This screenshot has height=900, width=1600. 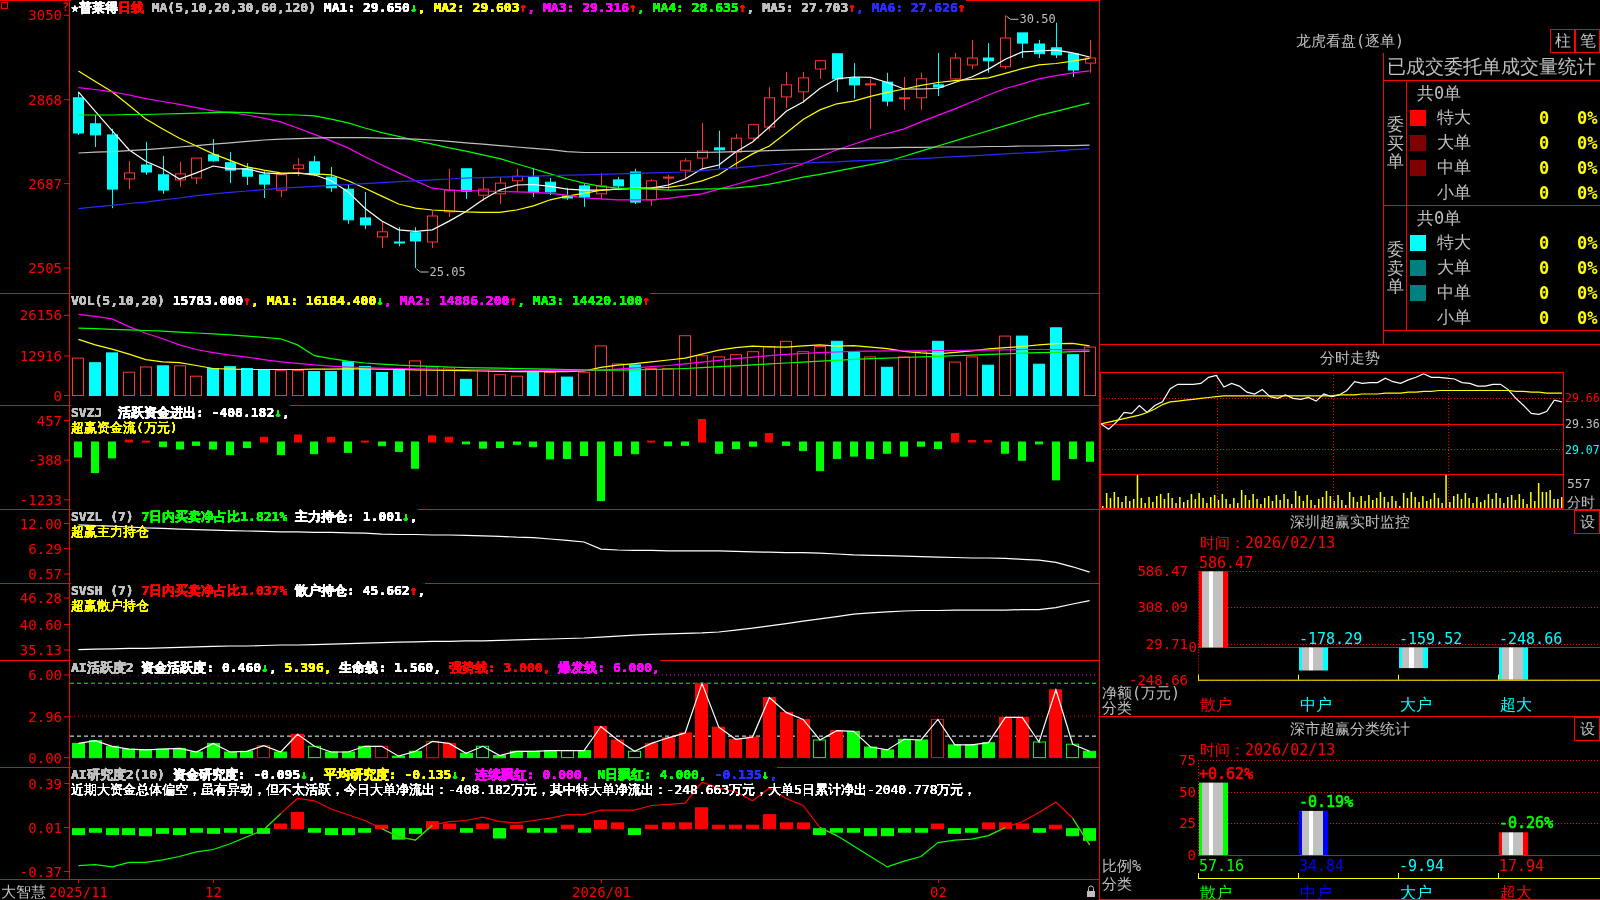 I want to click on chart-caption: 超赢散户持仓, so click(x=110, y=606).